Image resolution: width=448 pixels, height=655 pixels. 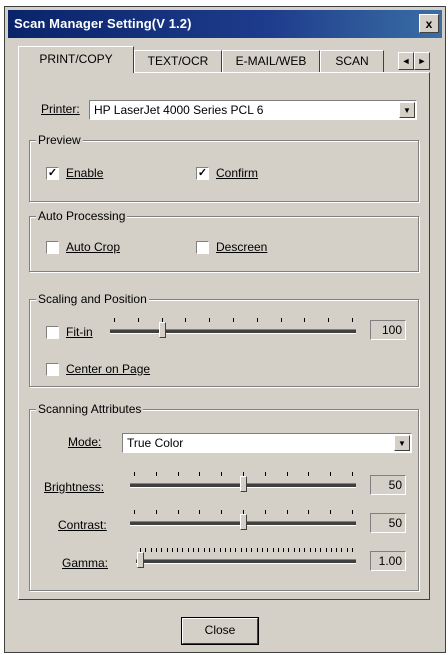 I want to click on auto-crop-checkbox, so click(x=52, y=247).